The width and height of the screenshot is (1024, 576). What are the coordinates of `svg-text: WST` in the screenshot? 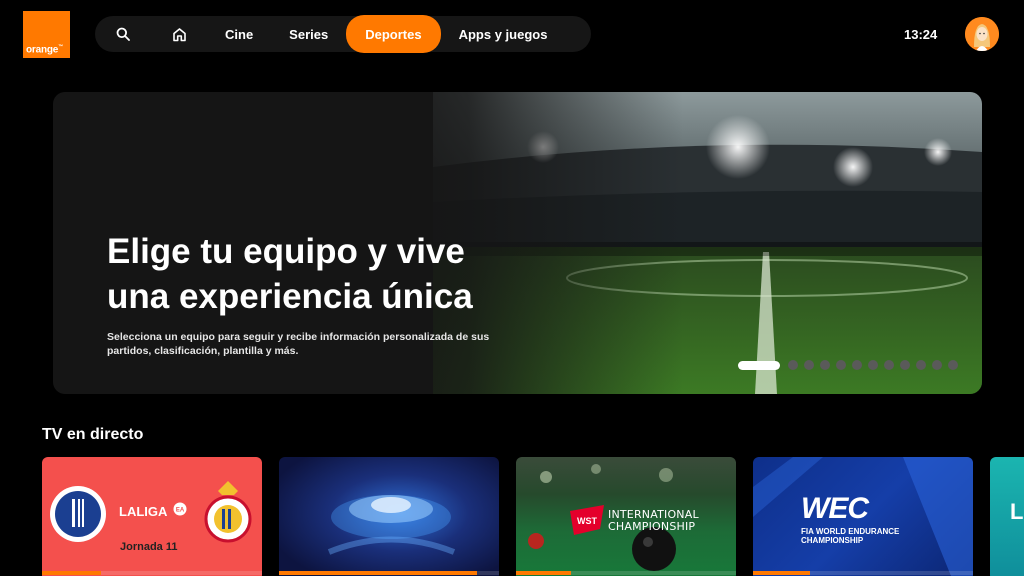 It's located at (587, 521).